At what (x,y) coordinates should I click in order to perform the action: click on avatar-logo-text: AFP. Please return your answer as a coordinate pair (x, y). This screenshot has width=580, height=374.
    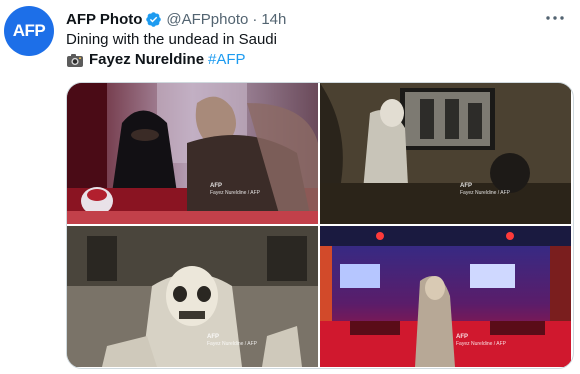
    Looking at the image, I should click on (29, 30).